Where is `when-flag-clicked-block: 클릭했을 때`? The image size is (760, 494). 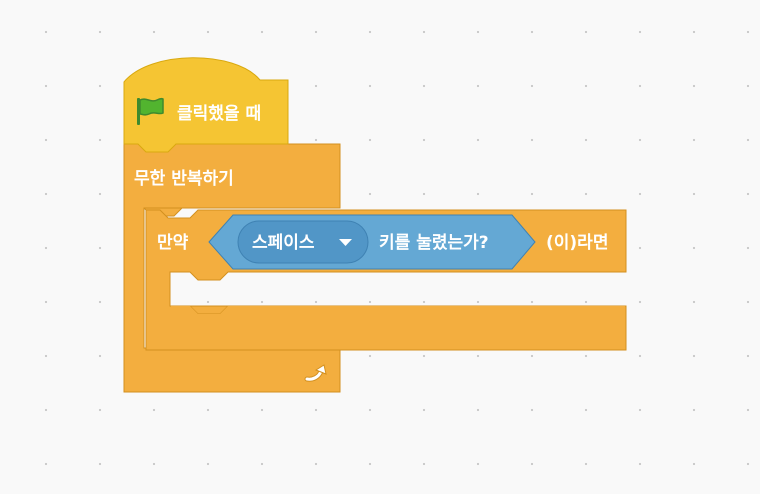
when-flag-clicked-block: 클릭했을 때 is located at coordinates (206, 105).